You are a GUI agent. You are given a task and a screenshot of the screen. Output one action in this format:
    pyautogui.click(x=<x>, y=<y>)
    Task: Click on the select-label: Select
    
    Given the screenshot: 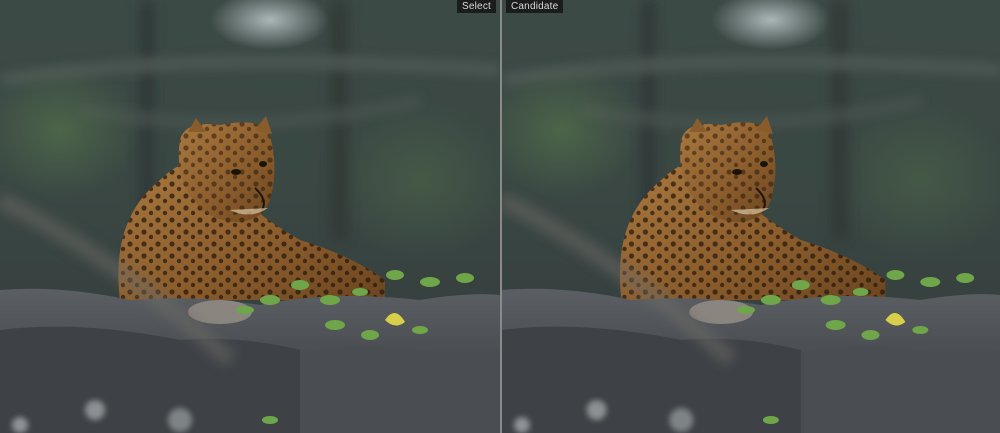 What is the action you would take?
    pyautogui.click(x=476, y=6)
    